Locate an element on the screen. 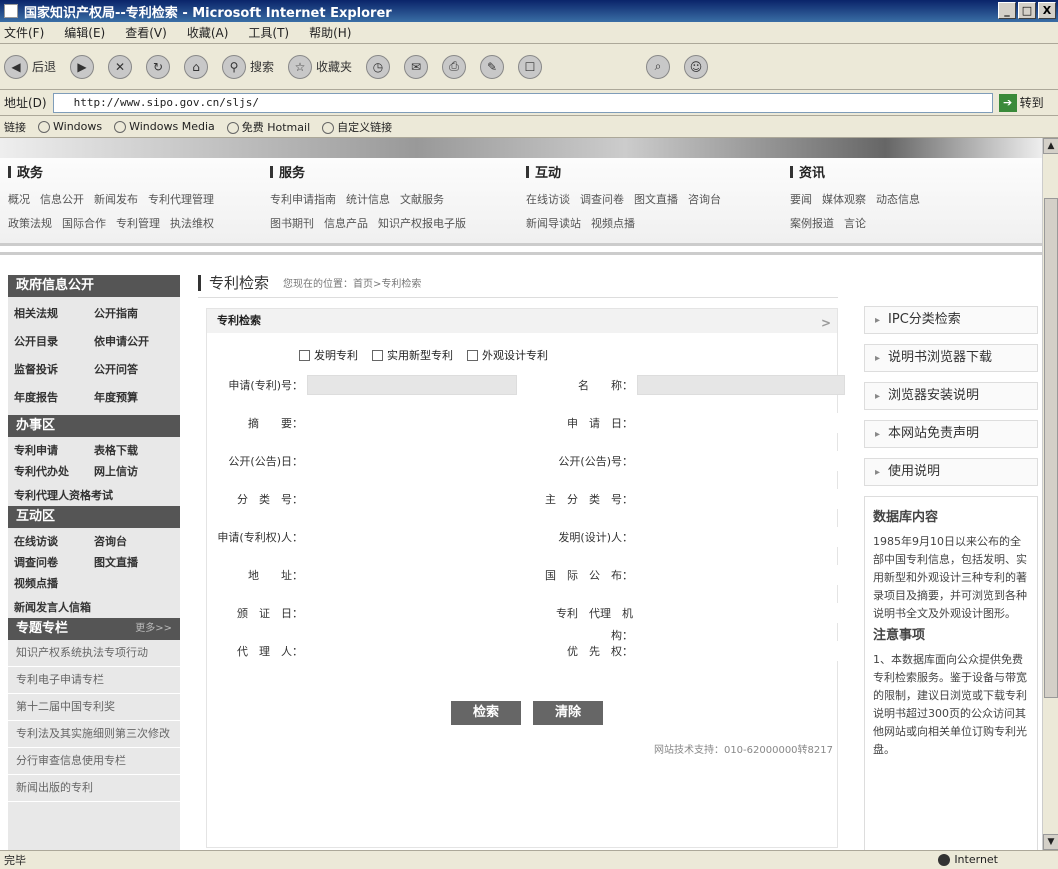 The width and height of the screenshot is (1058, 869). refresh-button: ↻ is located at coordinates (158, 66).